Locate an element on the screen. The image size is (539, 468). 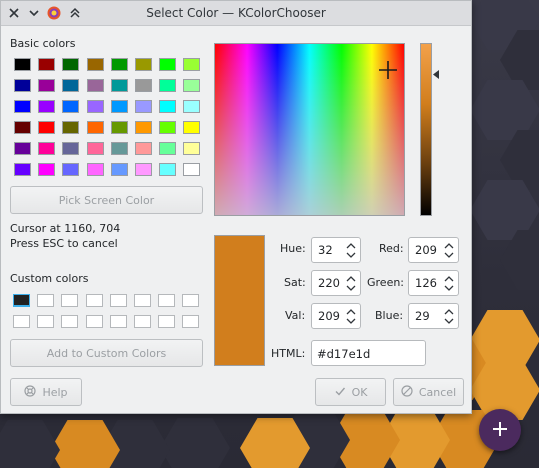
blue-spinbox: 29 is located at coordinates (433, 316).